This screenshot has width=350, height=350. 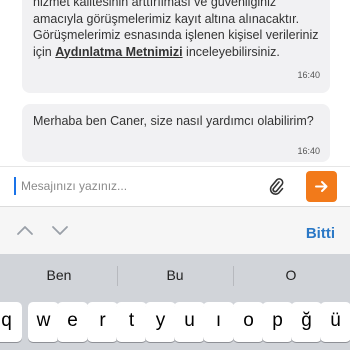 What do you see at coordinates (160, 322) in the screenshot?
I see `key-y: y` at bounding box center [160, 322].